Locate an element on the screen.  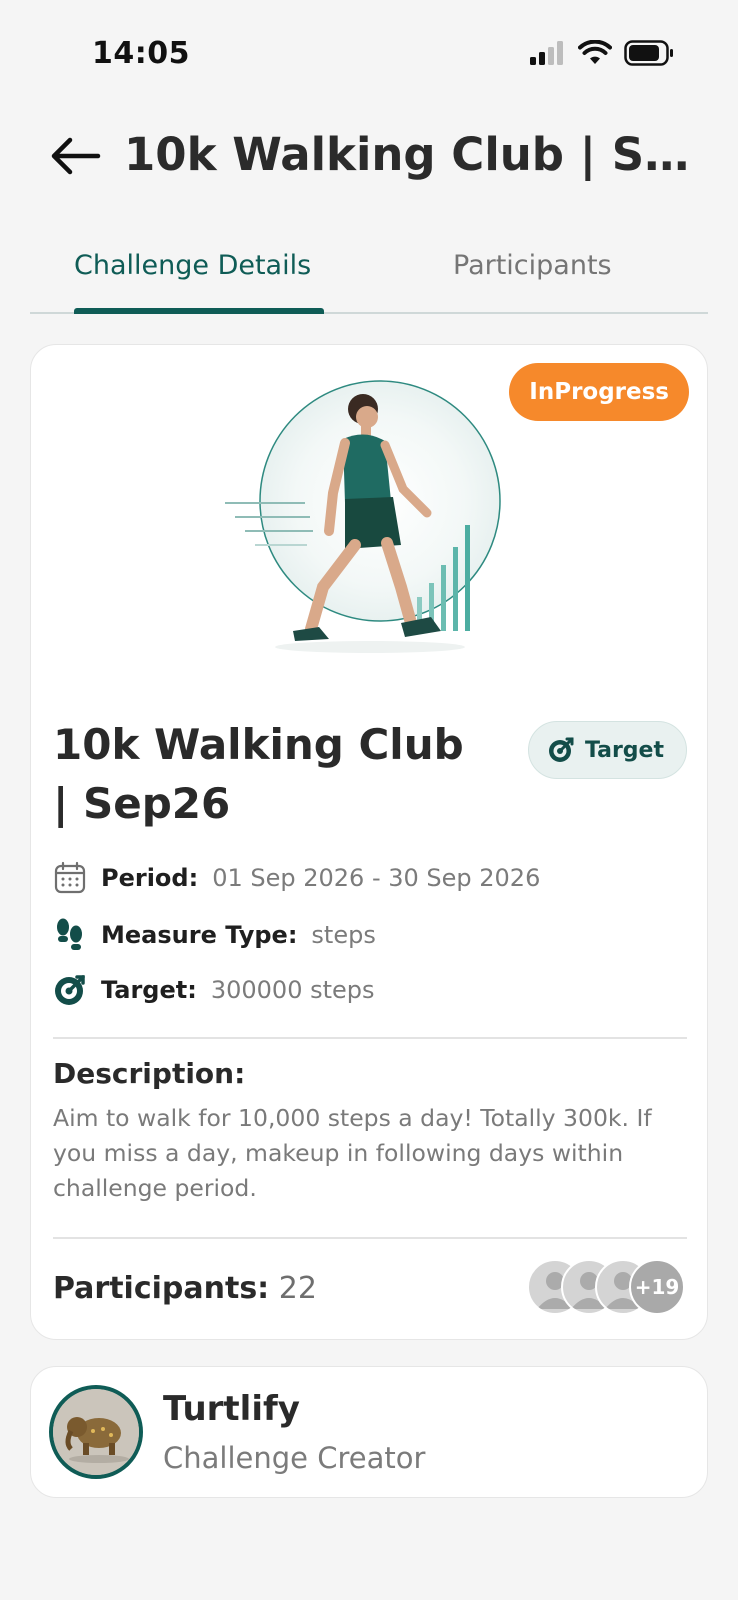
tab-bar: Challenge Details Participants is located at coordinates (369, 276).